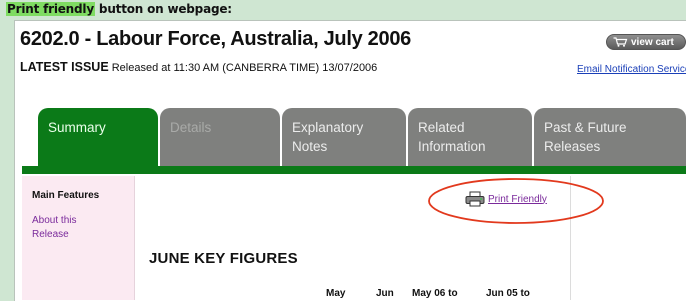 The width and height of the screenshot is (686, 301). I want to click on tab-label-line1: Past & Future, so click(585, 127).